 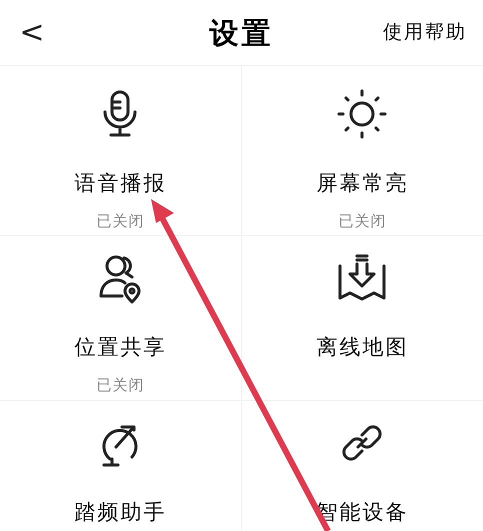 I want to click on back-button: <, so click(x=32, y=32).